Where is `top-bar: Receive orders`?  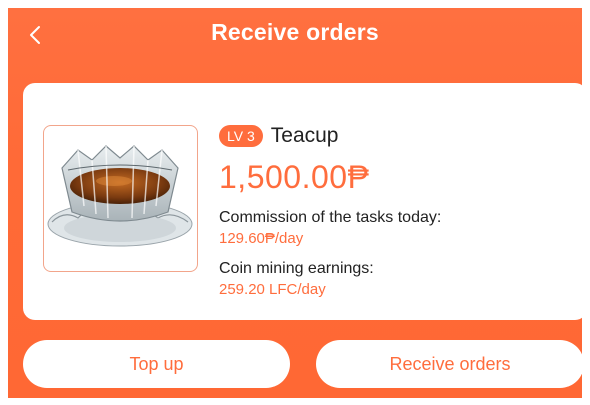
top-bar: Receive orders is located at coordinates (295, 38).